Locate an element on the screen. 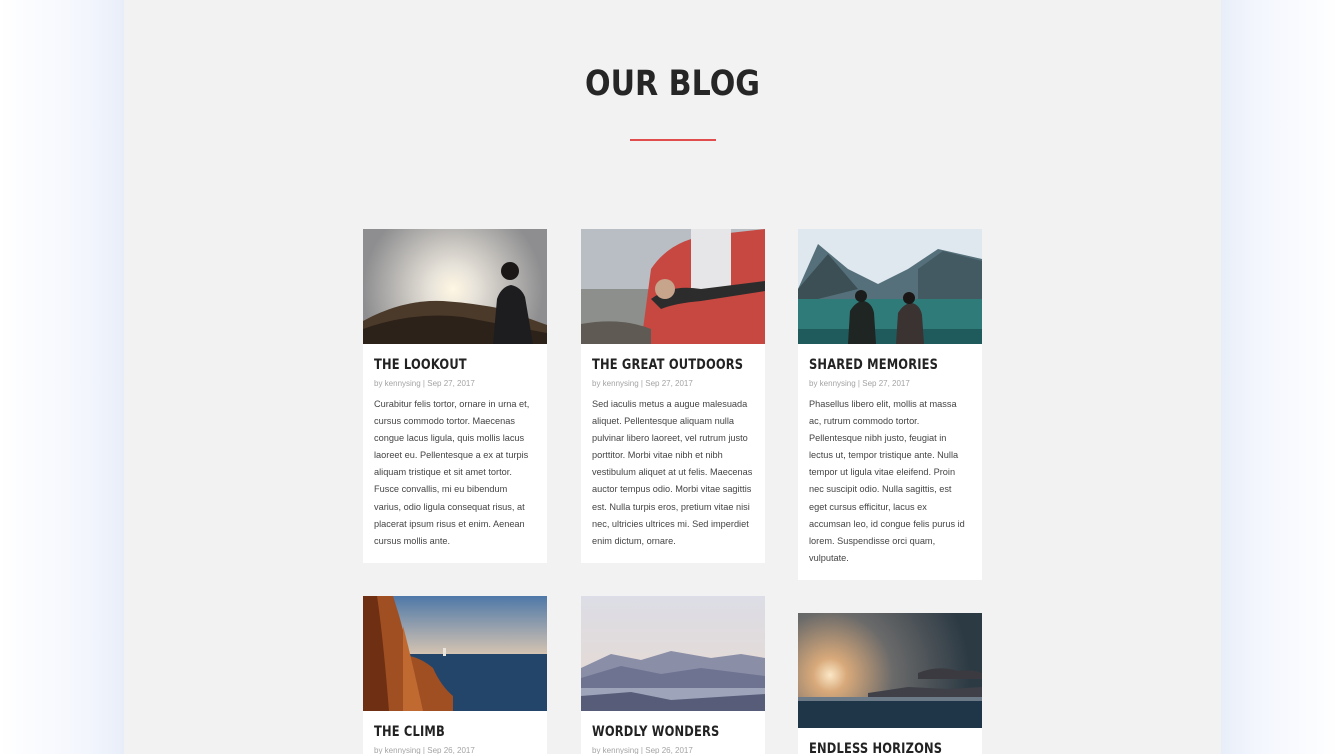 This screenshot has height=754, width=1339. blog-post-card: THE CLIMB by kennysing | Sep 26, 2017 is located at coordinates (455, 675).